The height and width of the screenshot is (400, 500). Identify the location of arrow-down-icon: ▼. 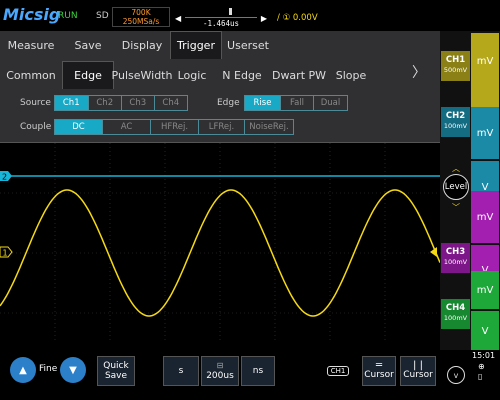
(73, 370).